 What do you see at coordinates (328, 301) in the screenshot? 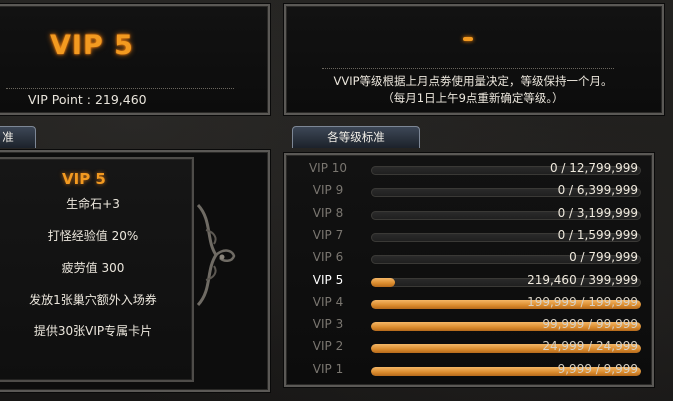
I see `level-label: VIP 4` at bounding box center [328, 301].